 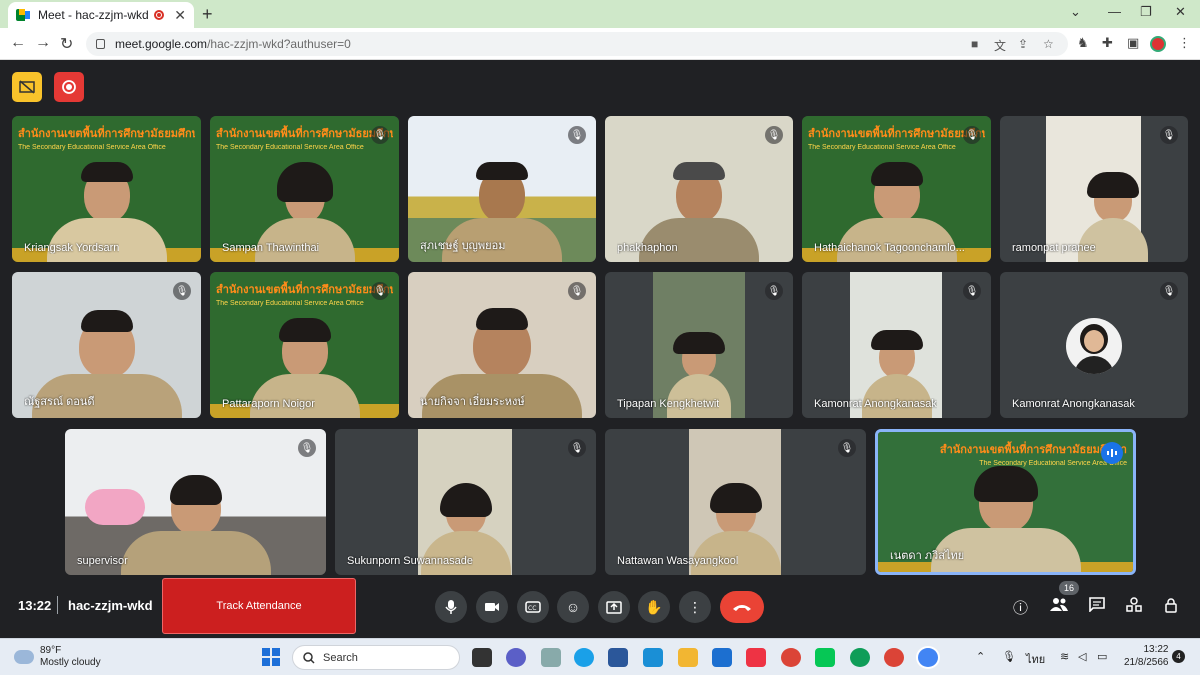 I want to click on participant-tile: 🎙 Sukunporn Suwannasade, so click(x=465, y=502).